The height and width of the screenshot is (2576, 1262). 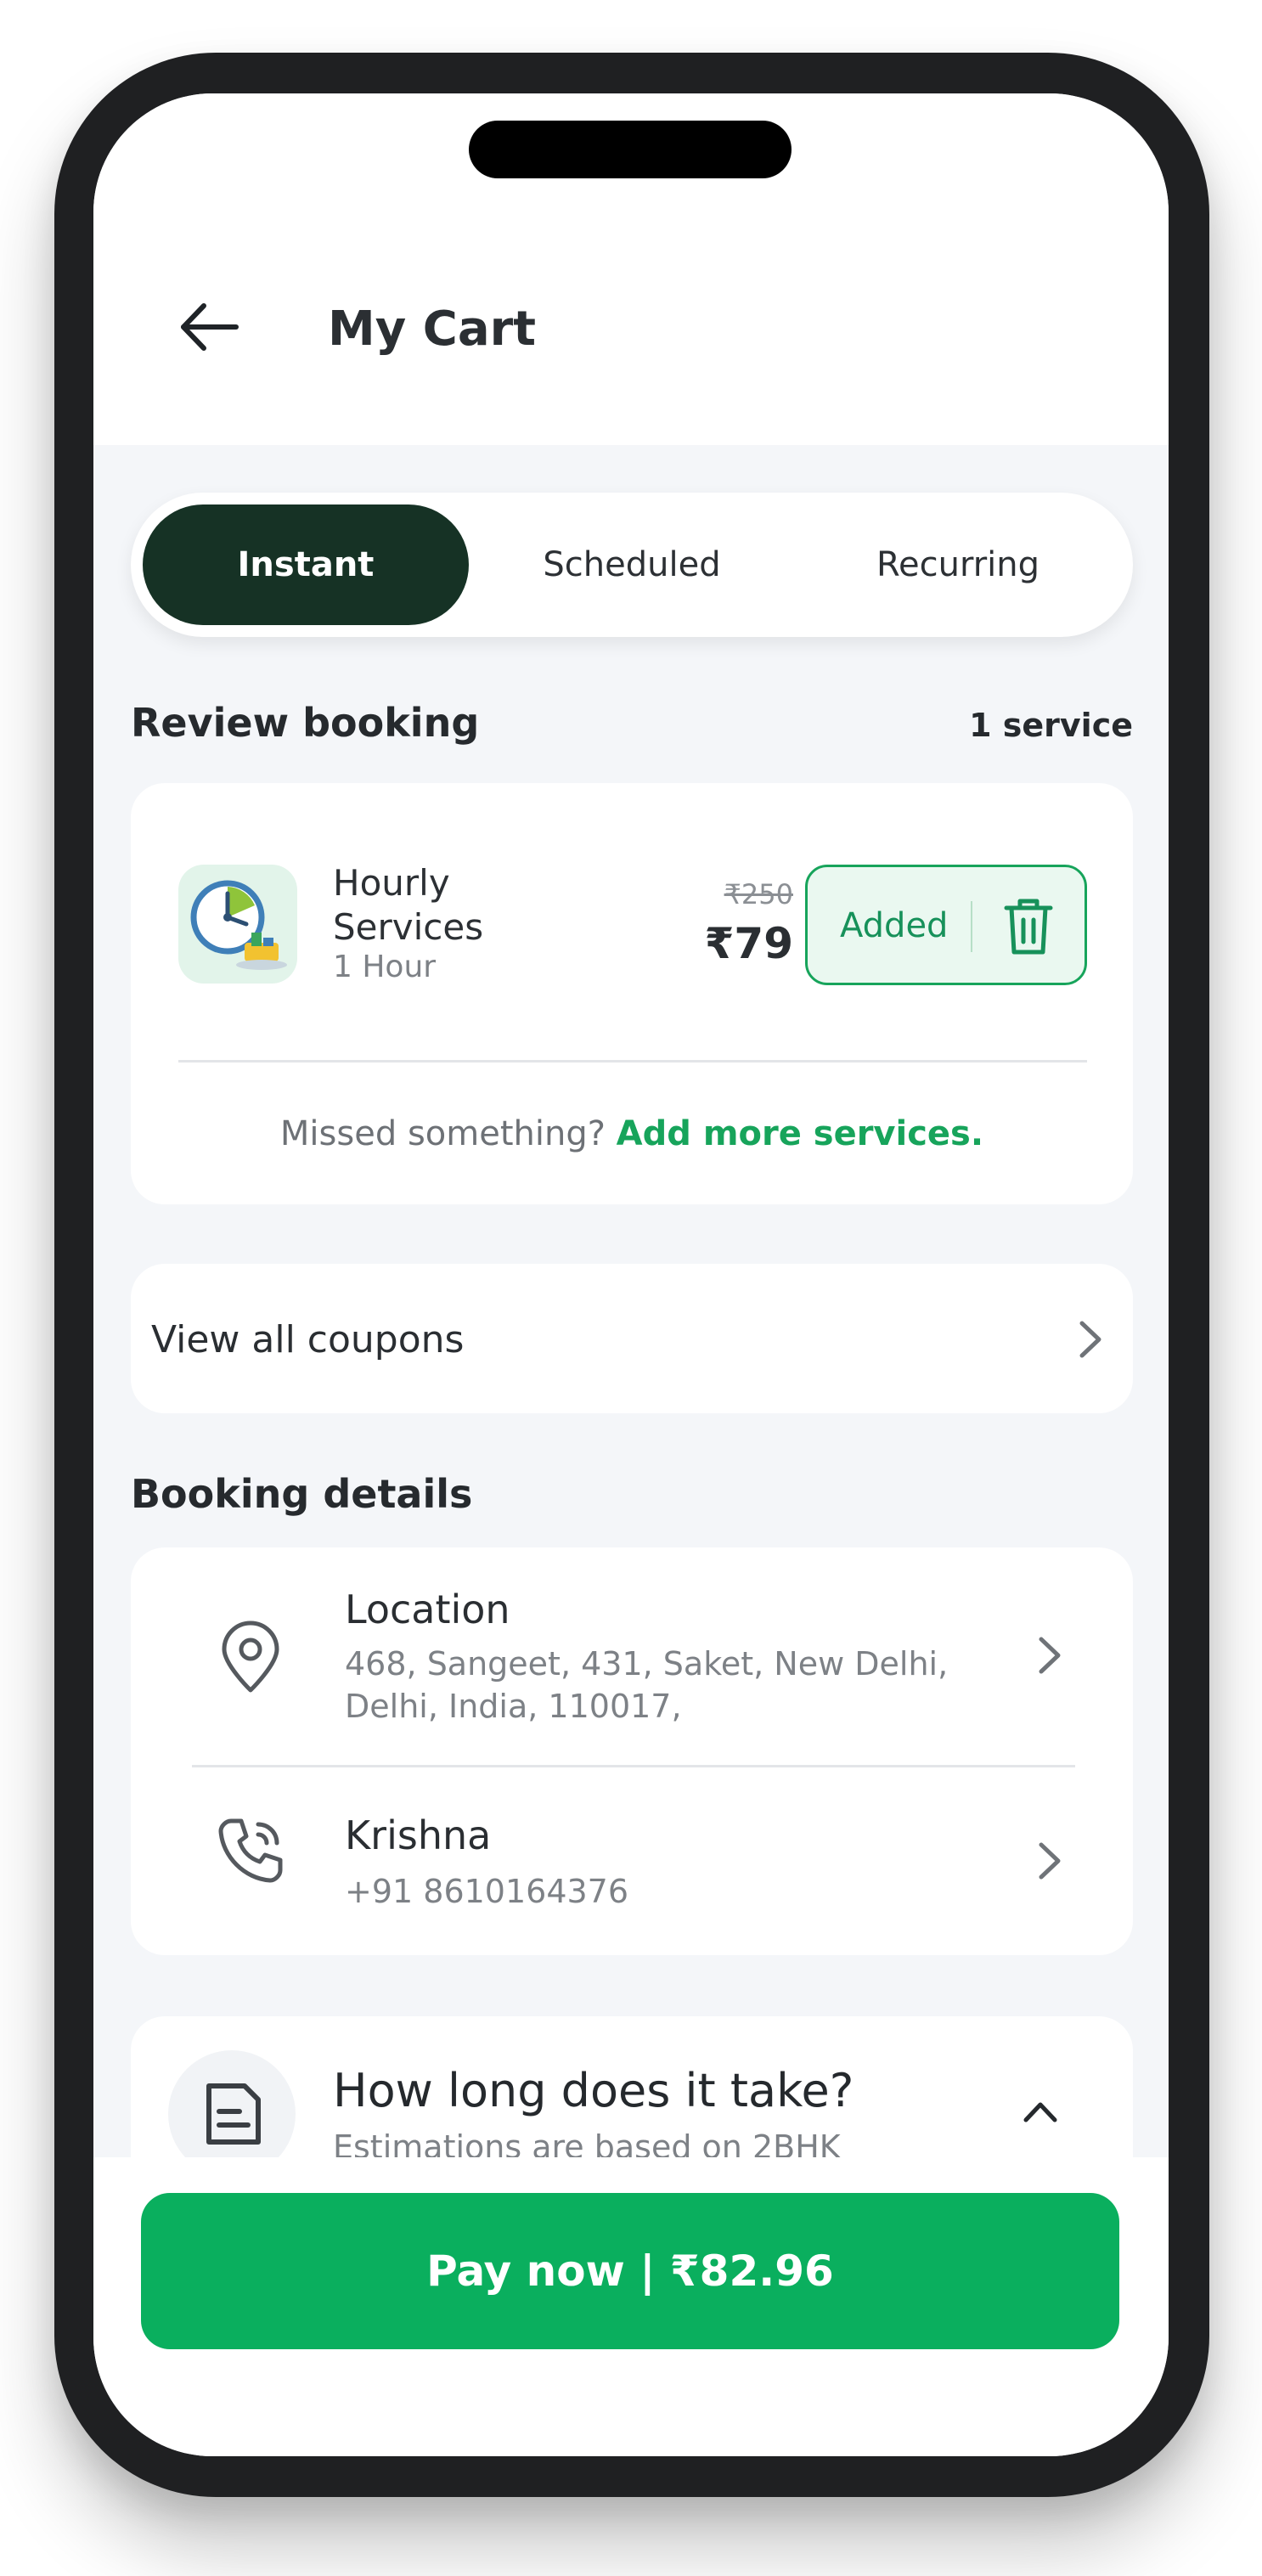 I want to click on tab-scheduled: Scheduled, so click(x=632, y=564).